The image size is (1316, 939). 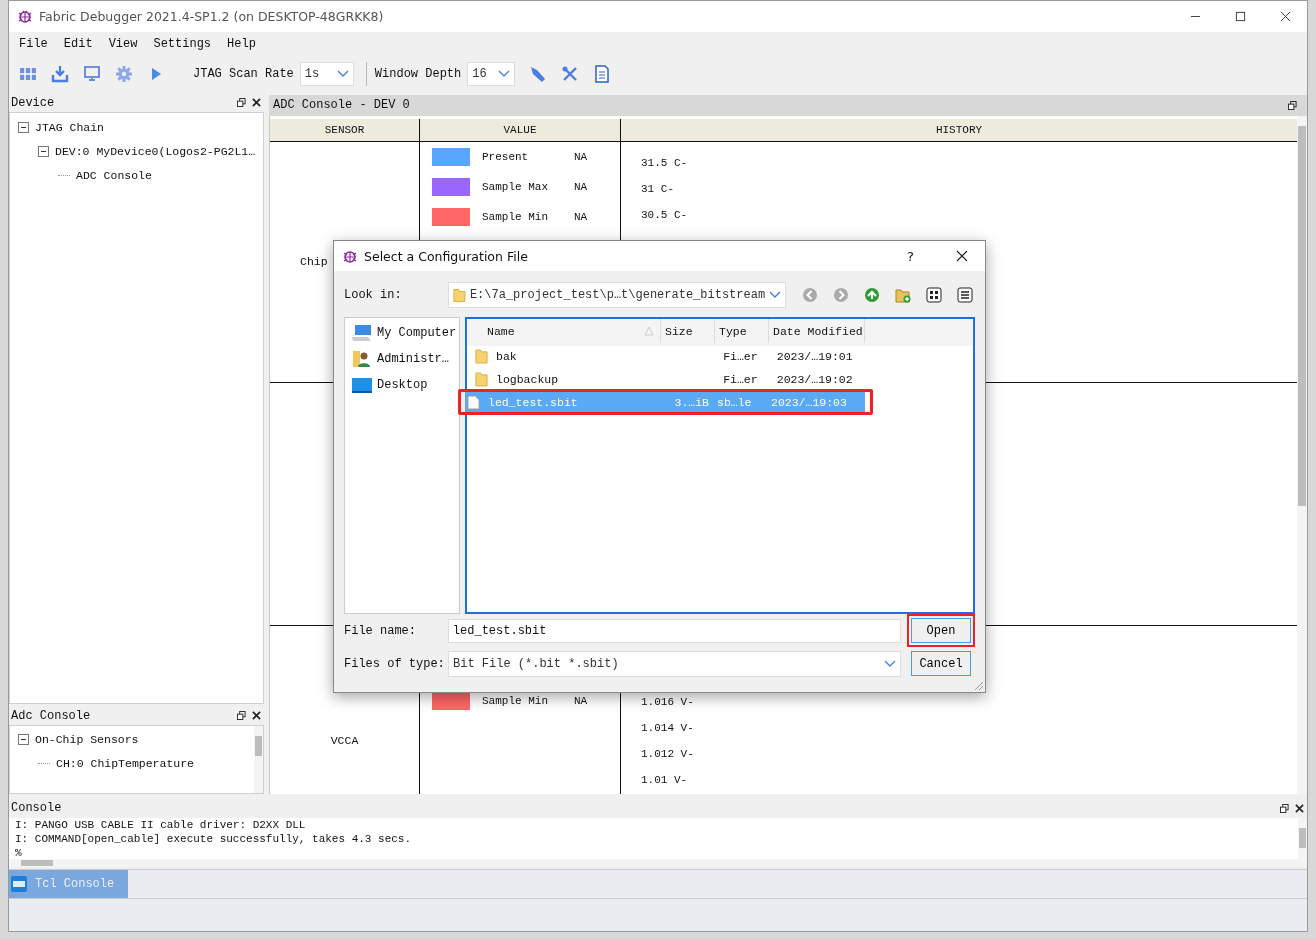 What do you see at coordinates (978, 685) in the screenshot?
I see `resize-grip-icon` at bounding box center [978, 685].